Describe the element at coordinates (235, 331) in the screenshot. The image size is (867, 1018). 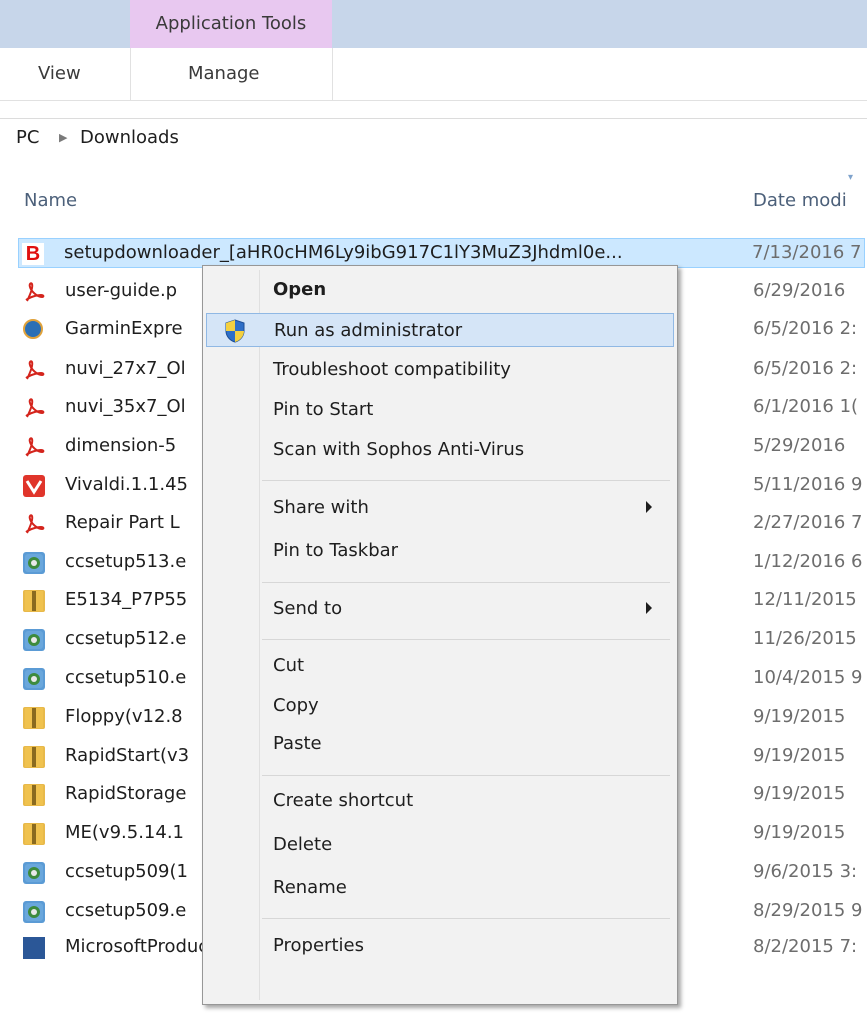
I see `uac-shield-icon` at that location.